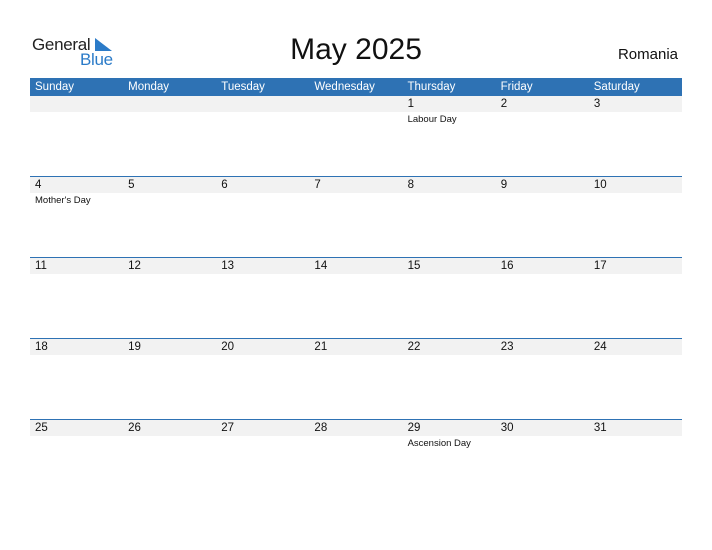 The width and height of the screenshot is (712, 550). What do you see at coordinates (504, 104) in the screenshot?
I see `day-number: 2` at bounding box center [504, 104].